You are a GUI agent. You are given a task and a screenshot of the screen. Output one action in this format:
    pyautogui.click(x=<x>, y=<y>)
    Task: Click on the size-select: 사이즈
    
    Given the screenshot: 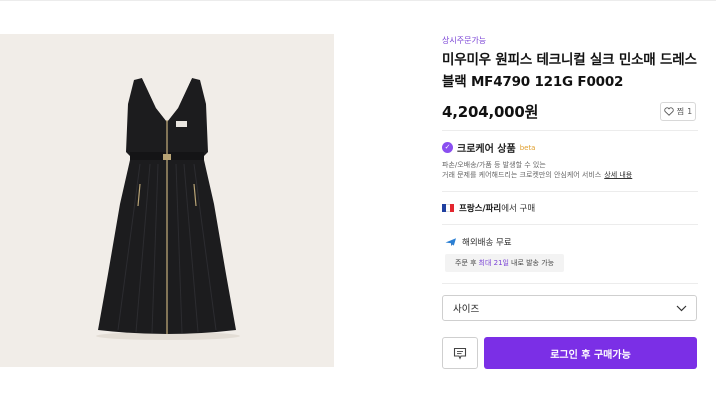 What is the action you would take?
    pyautogui.click(x=569, y=308)
    